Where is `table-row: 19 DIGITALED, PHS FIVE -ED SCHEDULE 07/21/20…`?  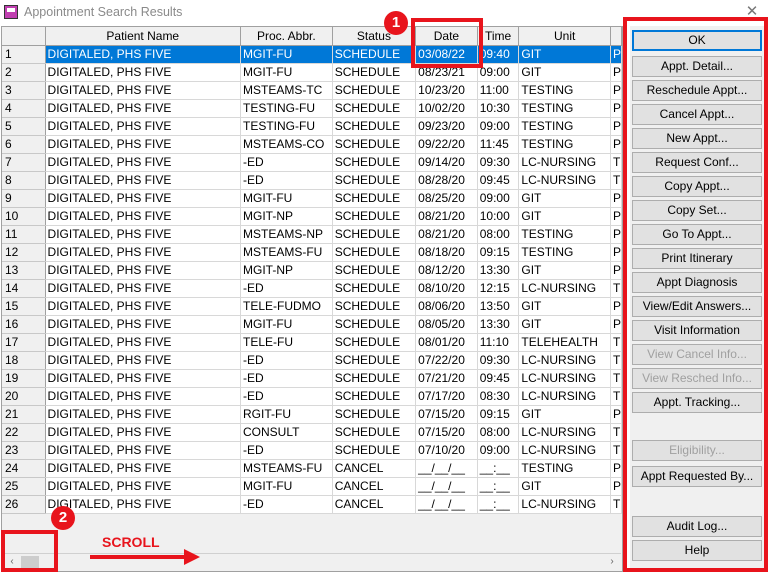 table-row: 19 DIGITALED, PHS FIVE -ED SCHEDULE 07/21/20… is located at coordinates (312, 378).